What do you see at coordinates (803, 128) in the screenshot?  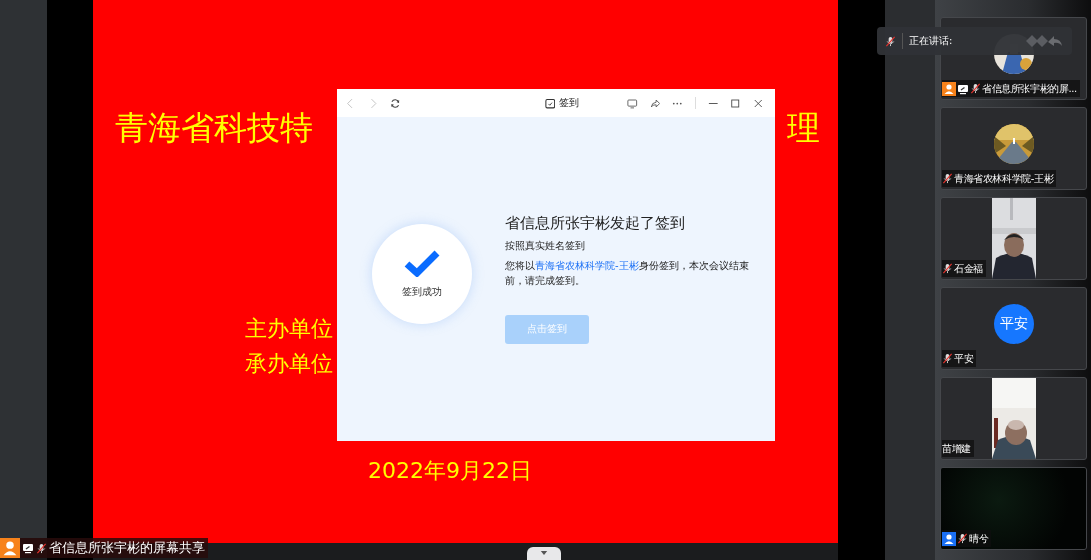 I see `slide-title: 理` at bounding box center [803, 128].